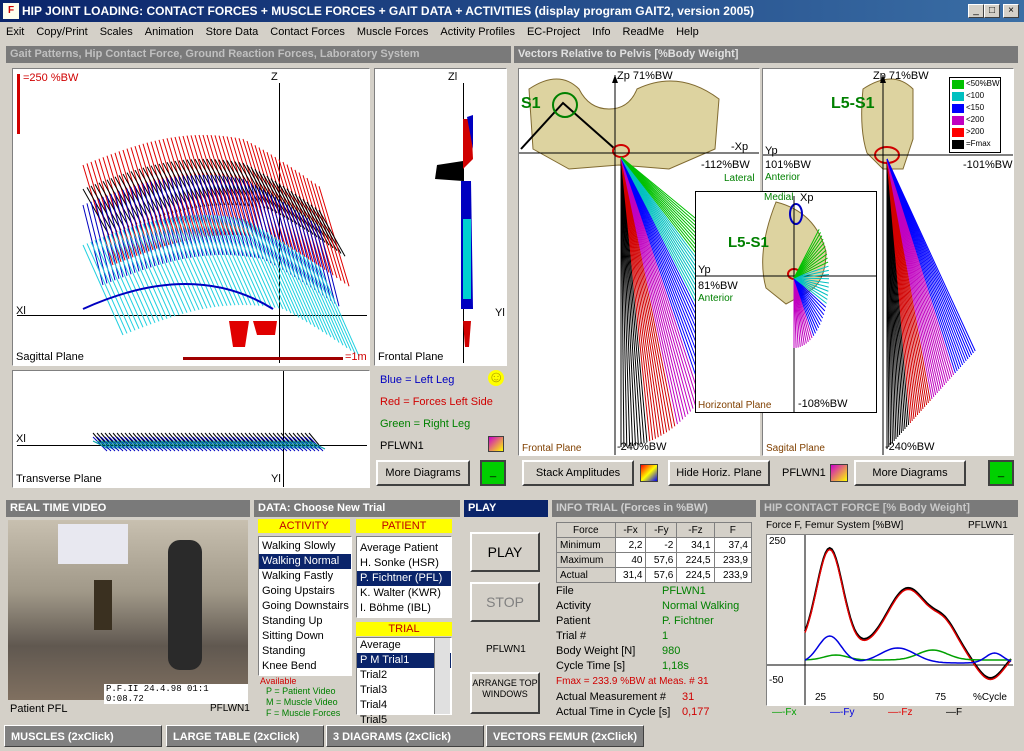 Image resolution: width=1024 pixels, height=751 pixels. Describe the element at coordinates (404, 593) in the screenshot. I see `patient-list-item: K. Walter (KWR)` at that location.